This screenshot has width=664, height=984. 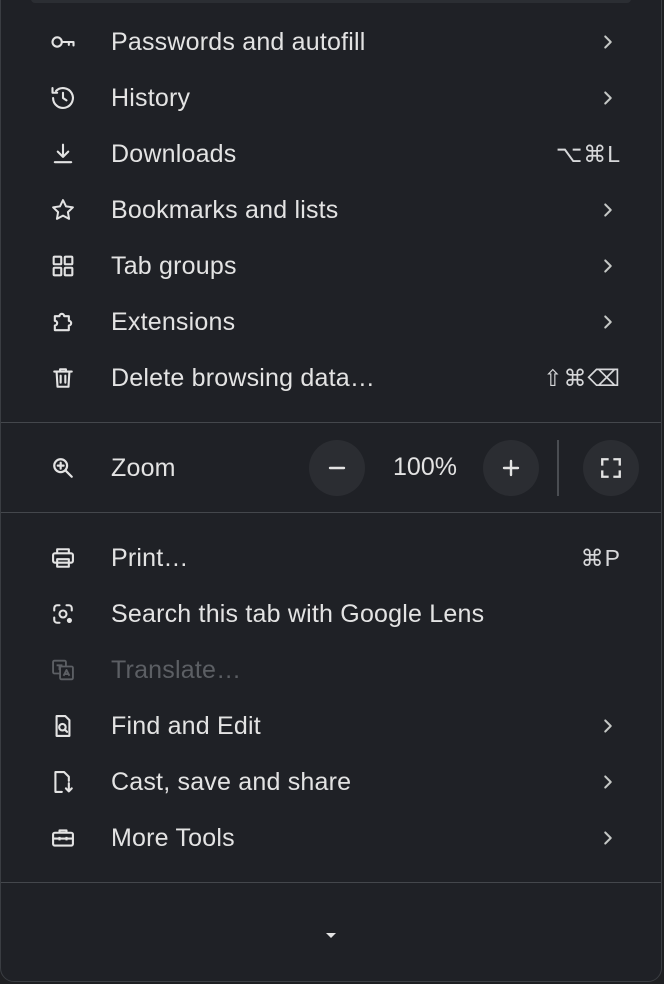 I want to click on menu-item-label: More Tools, so click(x=173, y=837).